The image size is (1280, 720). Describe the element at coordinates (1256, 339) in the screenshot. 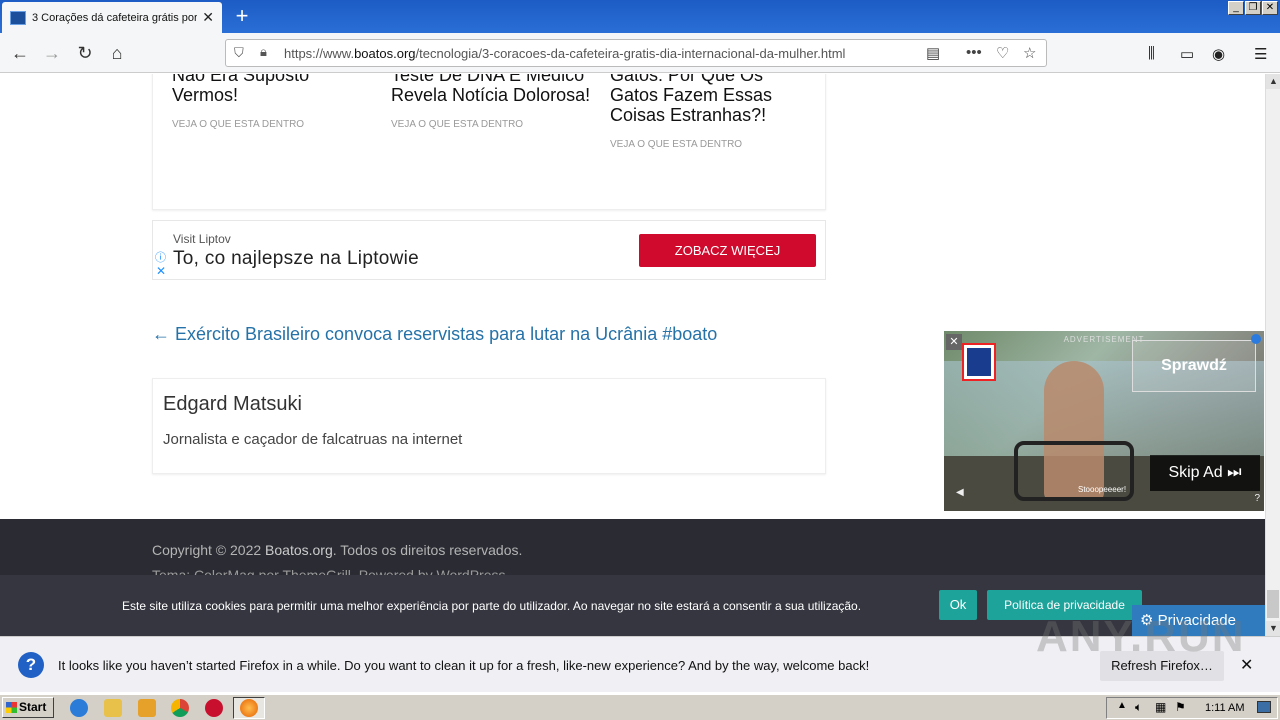

I see `ad-choices-icon` at that location.